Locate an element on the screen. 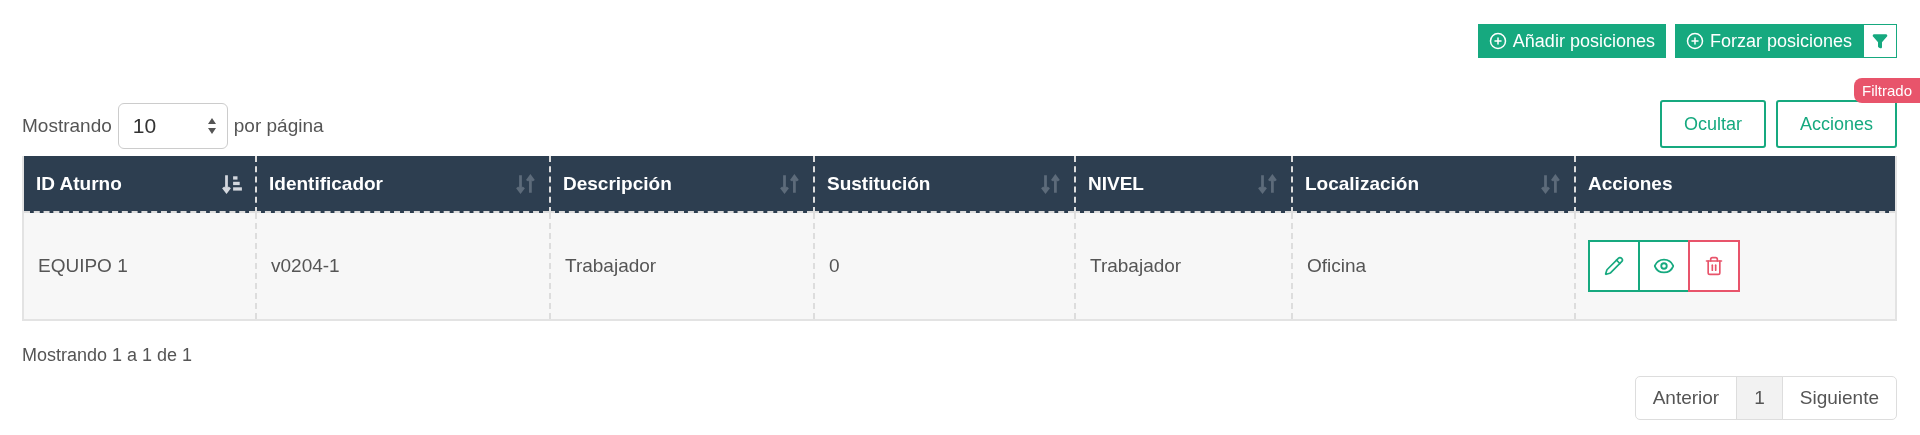 The height and width of the screenshot is (435, 1920). summary-text: Mostrando 1 a 1 de 1 is located at coordinates (108, 355).